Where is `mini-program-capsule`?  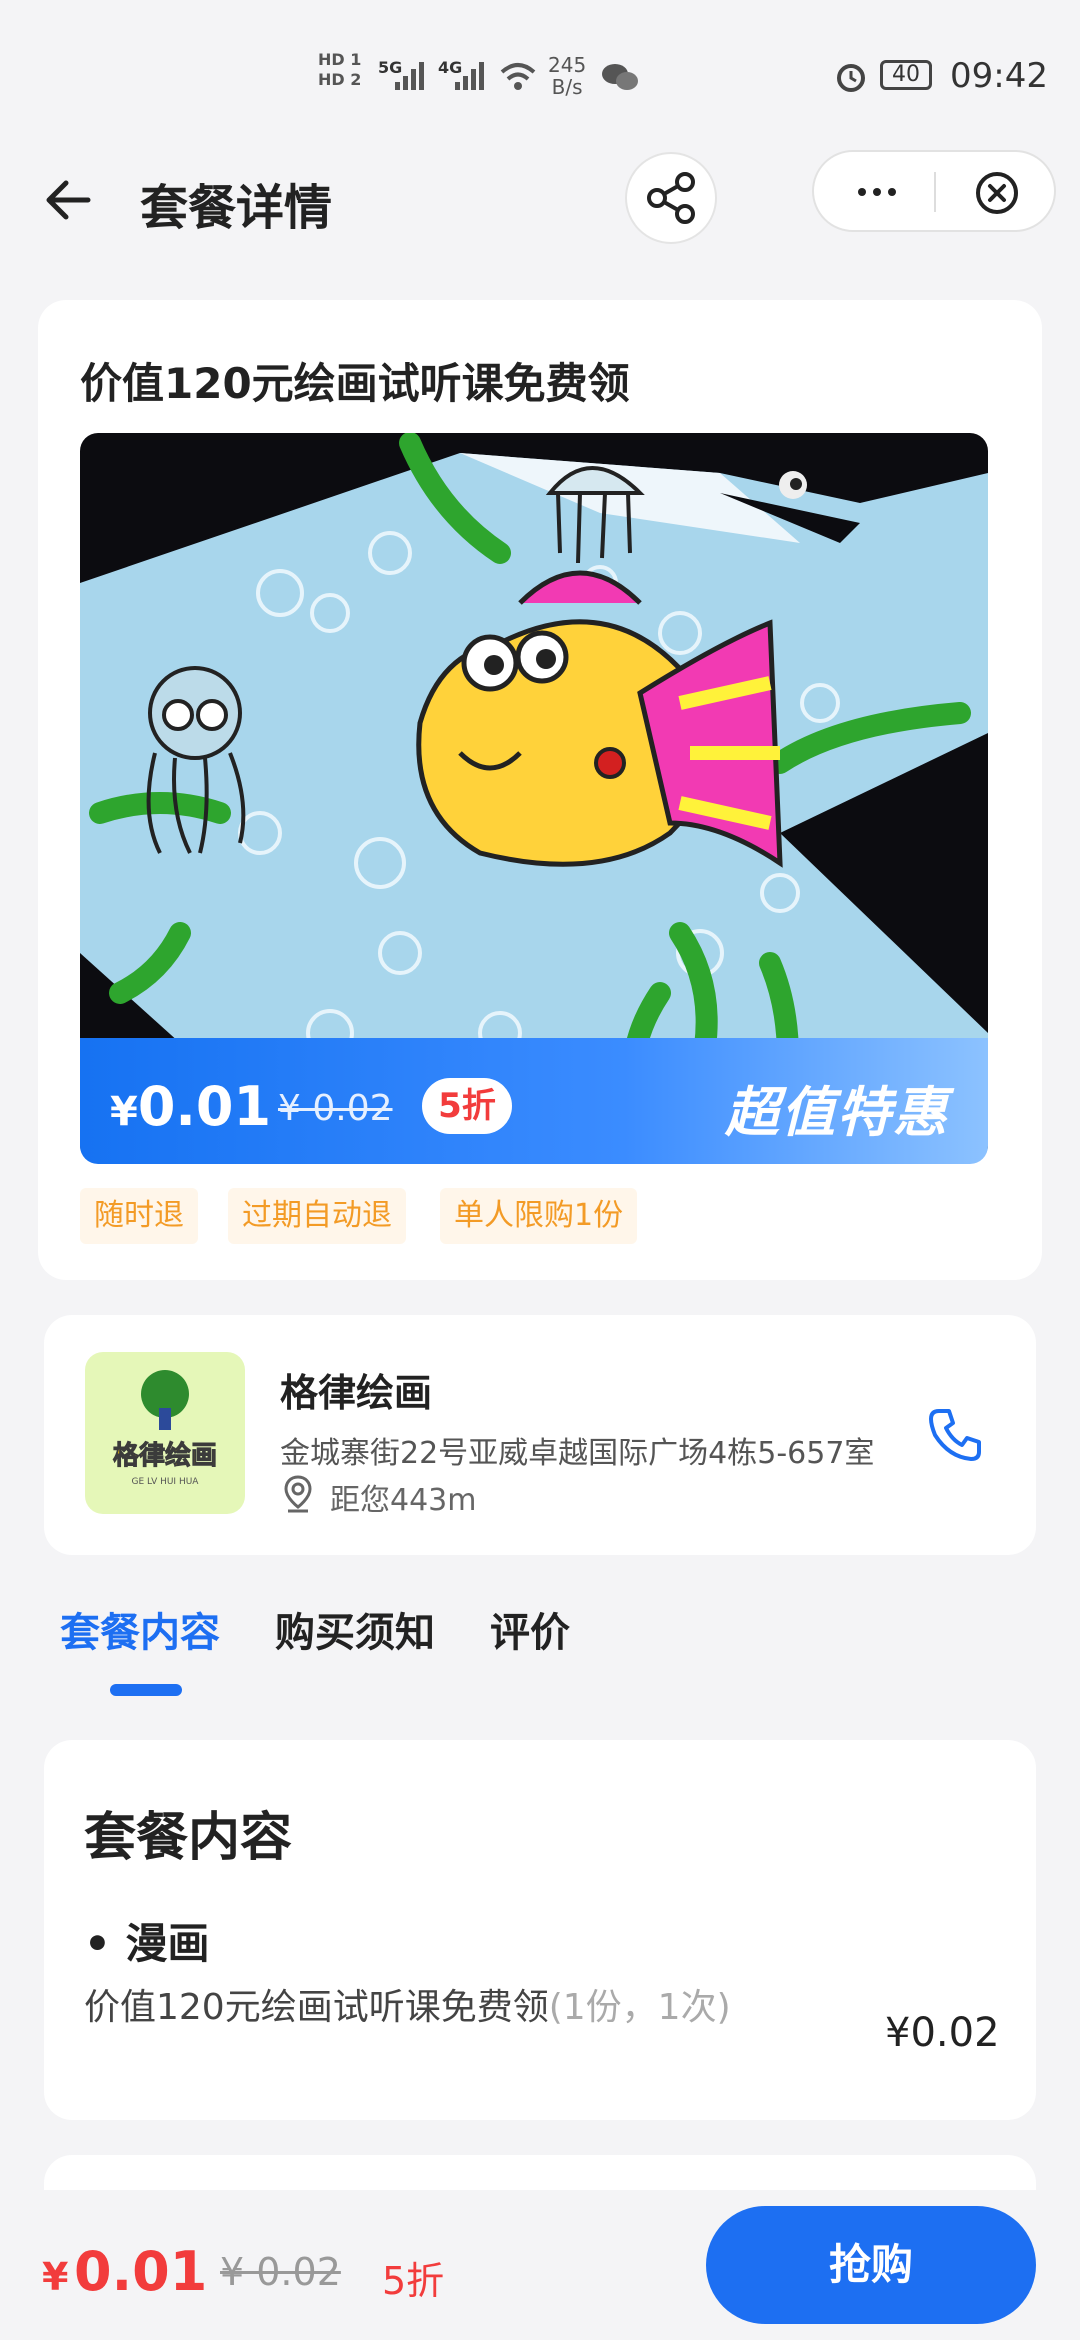 mini-program-capsule is located at coordinates (934, 191).